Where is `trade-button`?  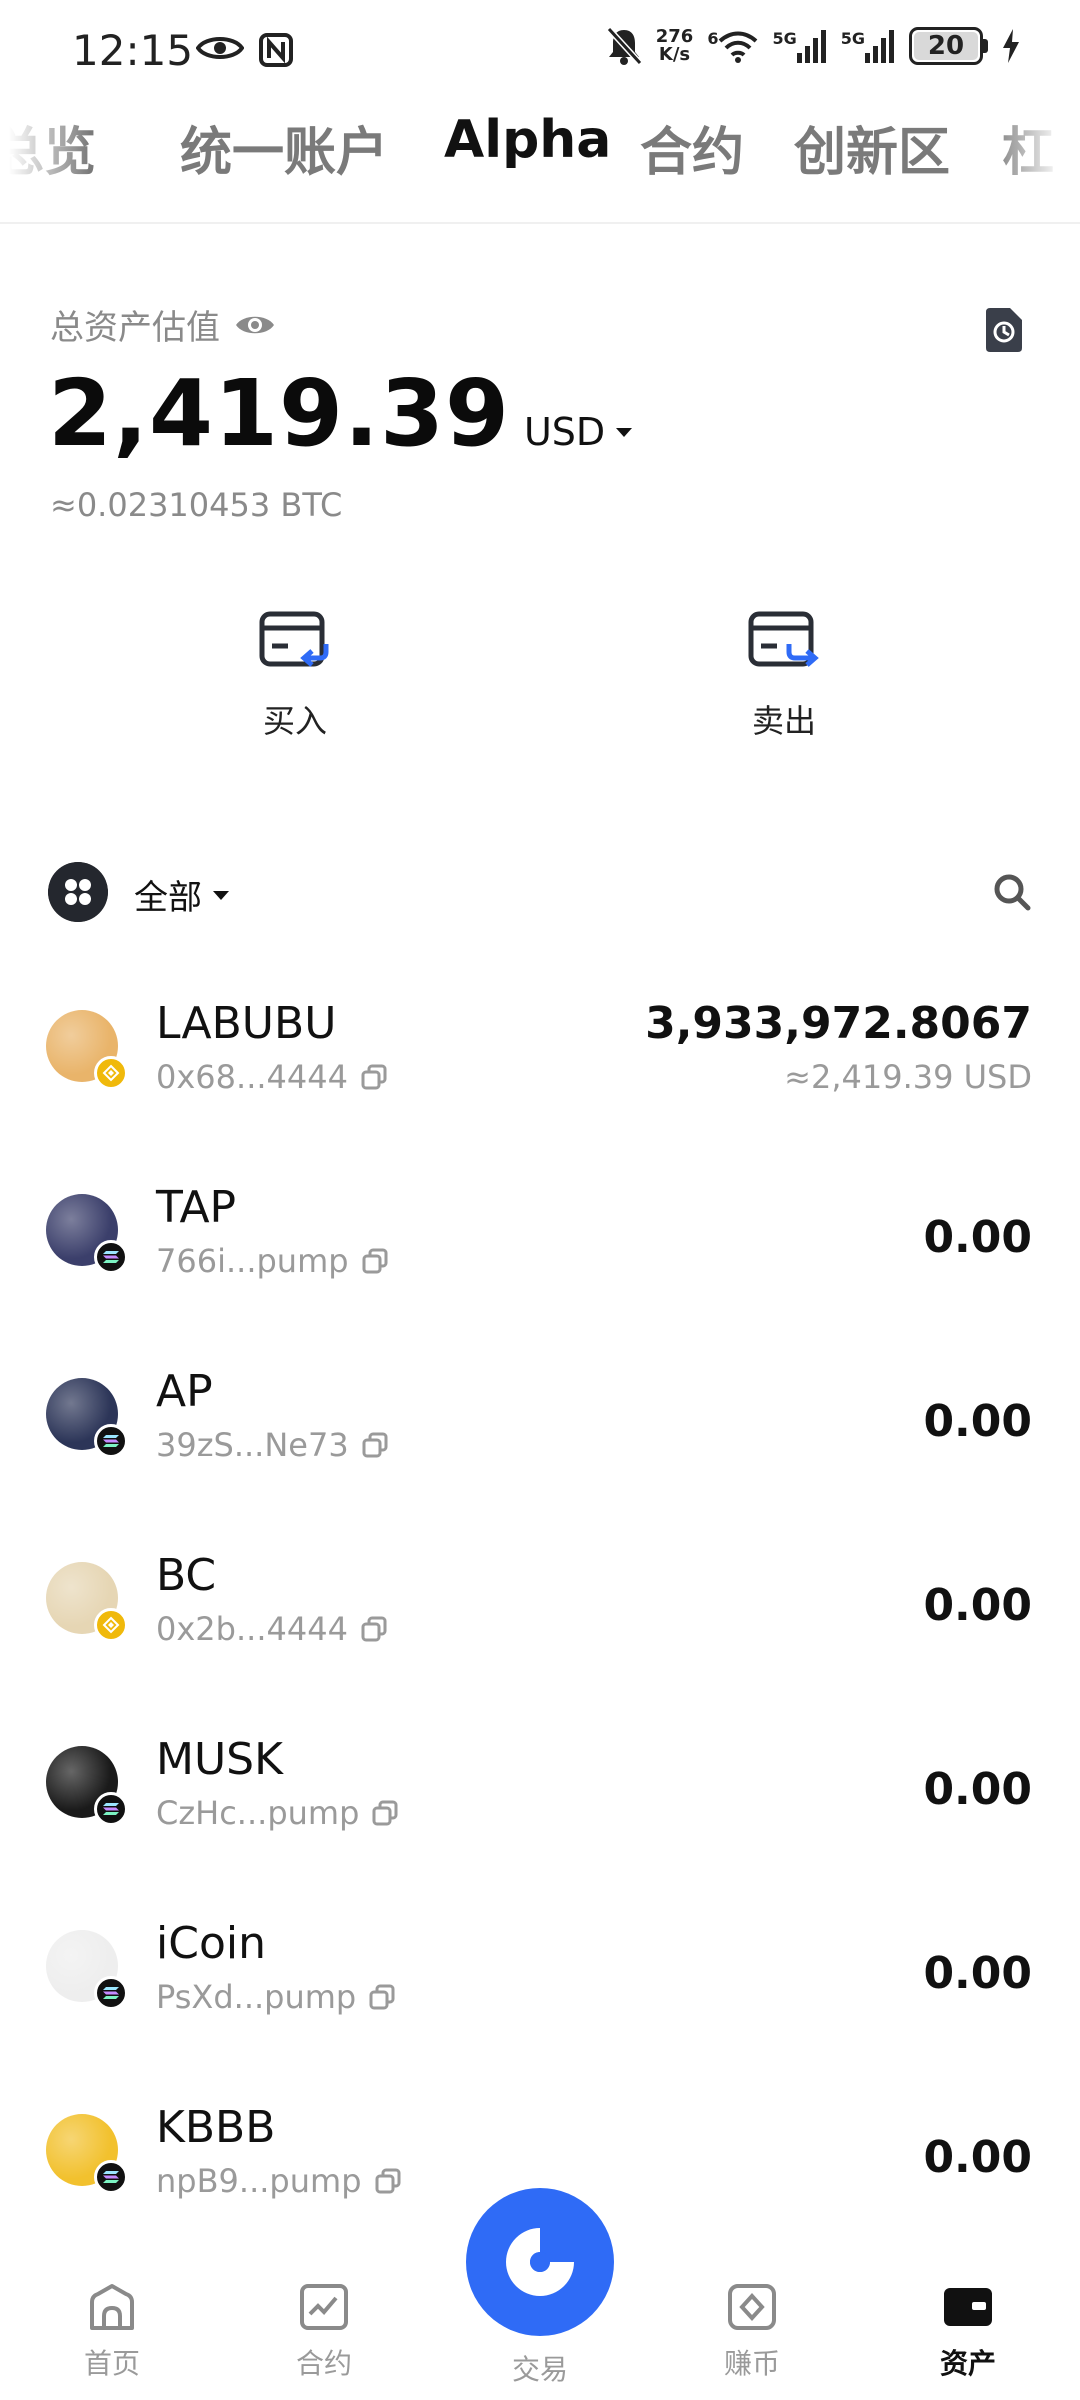
trade-button is located at coordinates (540, 2262).